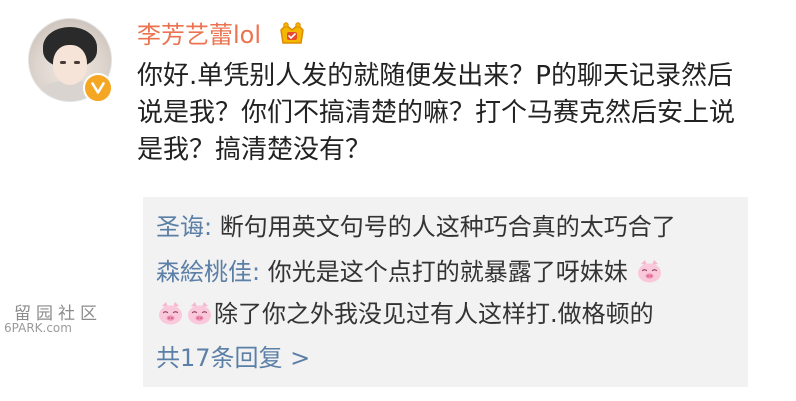 This screenshot has height=401, width=796. I want to click on watermark-url: 6PARK.com, so click(38, 328).